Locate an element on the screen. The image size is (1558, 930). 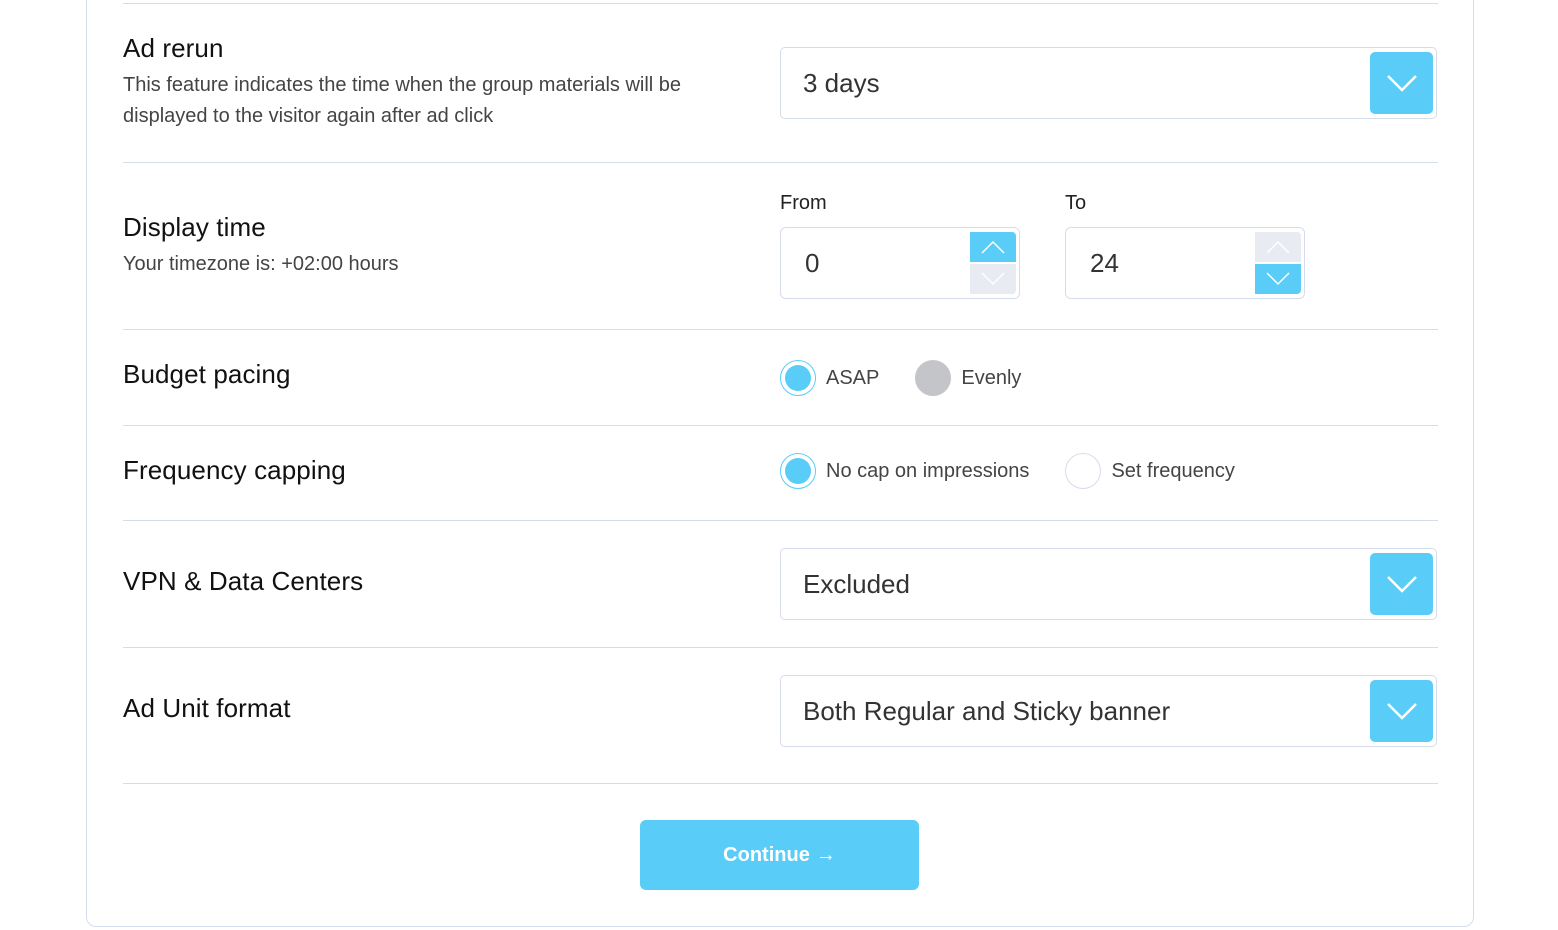
to-increment-button is located at coordinates (1278, 247).